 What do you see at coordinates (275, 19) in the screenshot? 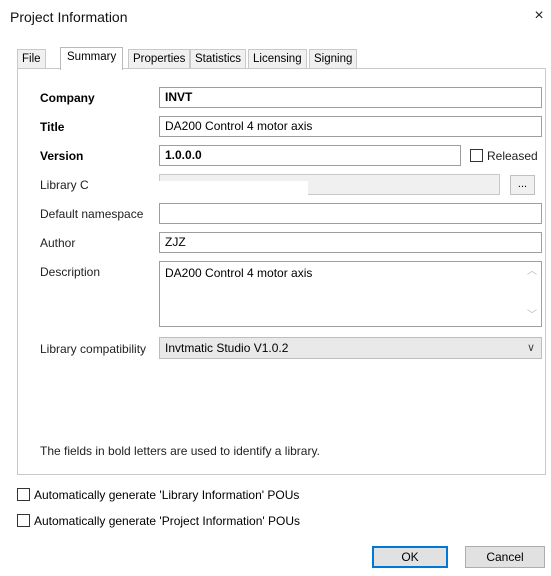
I see `title-bar: Project Information ×` at bounding box center [275, 19].